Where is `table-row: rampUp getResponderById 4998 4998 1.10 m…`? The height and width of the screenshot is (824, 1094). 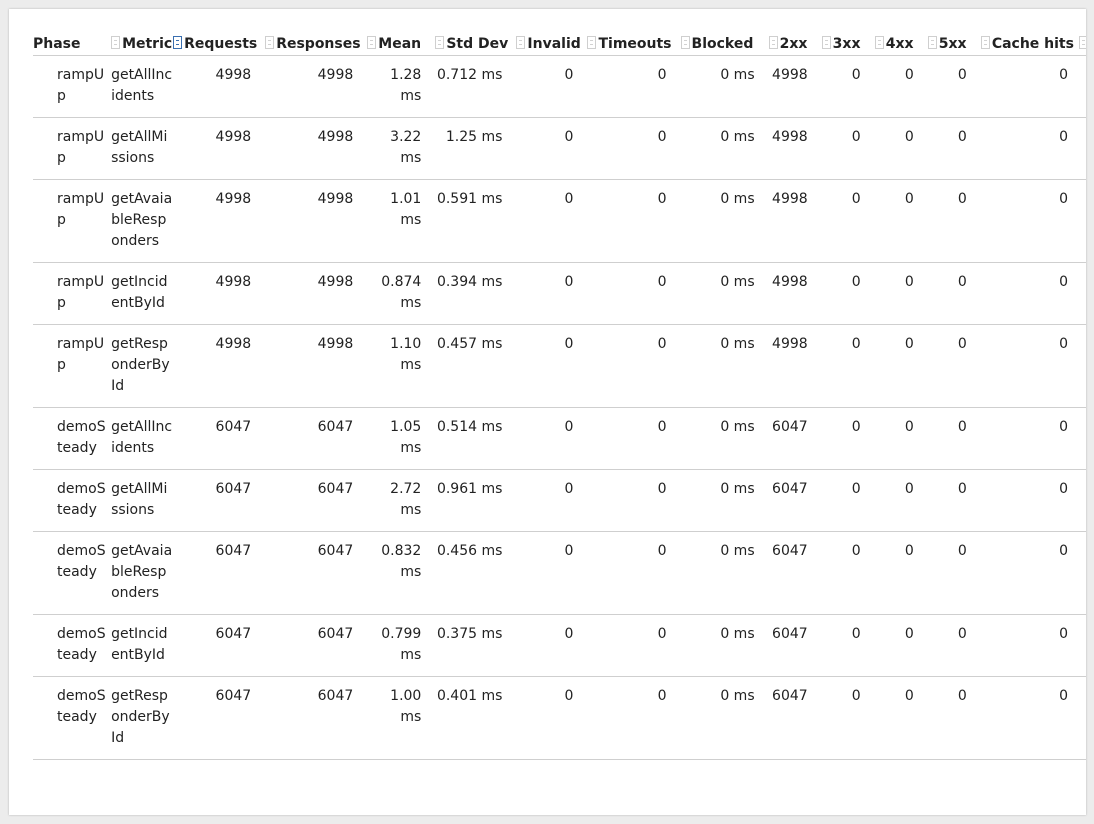 table-row: rampUp getResponderById 4998 4998 1.10 m… is located at coordinates (559, 366).